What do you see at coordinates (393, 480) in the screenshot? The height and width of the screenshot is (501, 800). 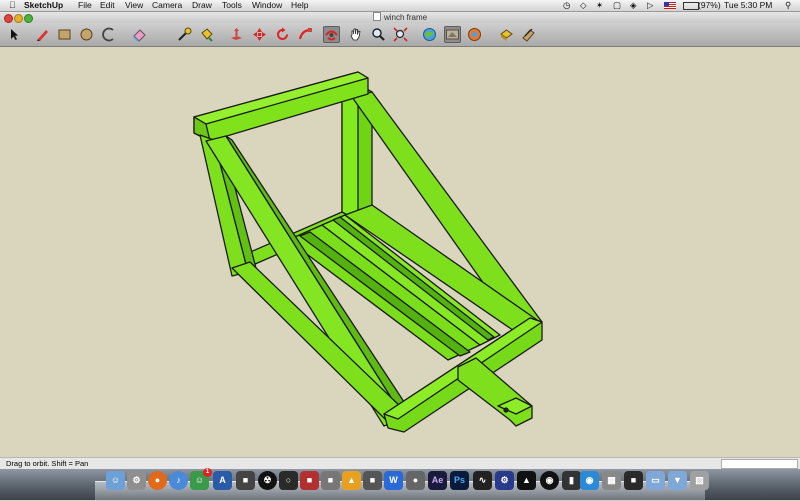 I see `word-icon: W` at bounding box center [393, 480].